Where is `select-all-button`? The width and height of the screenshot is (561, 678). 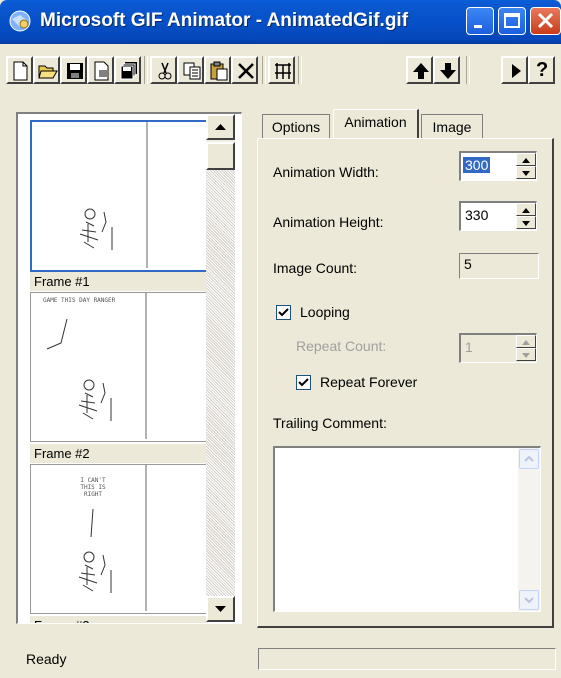 select-all-button is located at coordinates (281, 70).